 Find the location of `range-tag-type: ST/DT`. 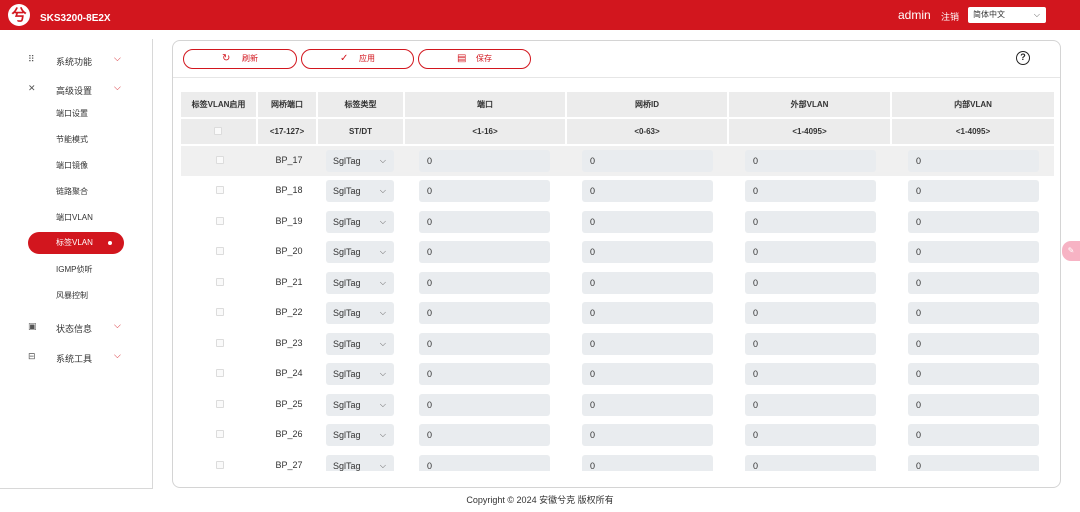

range-tag-type: ST/DT is located at coordinates (360, 131).